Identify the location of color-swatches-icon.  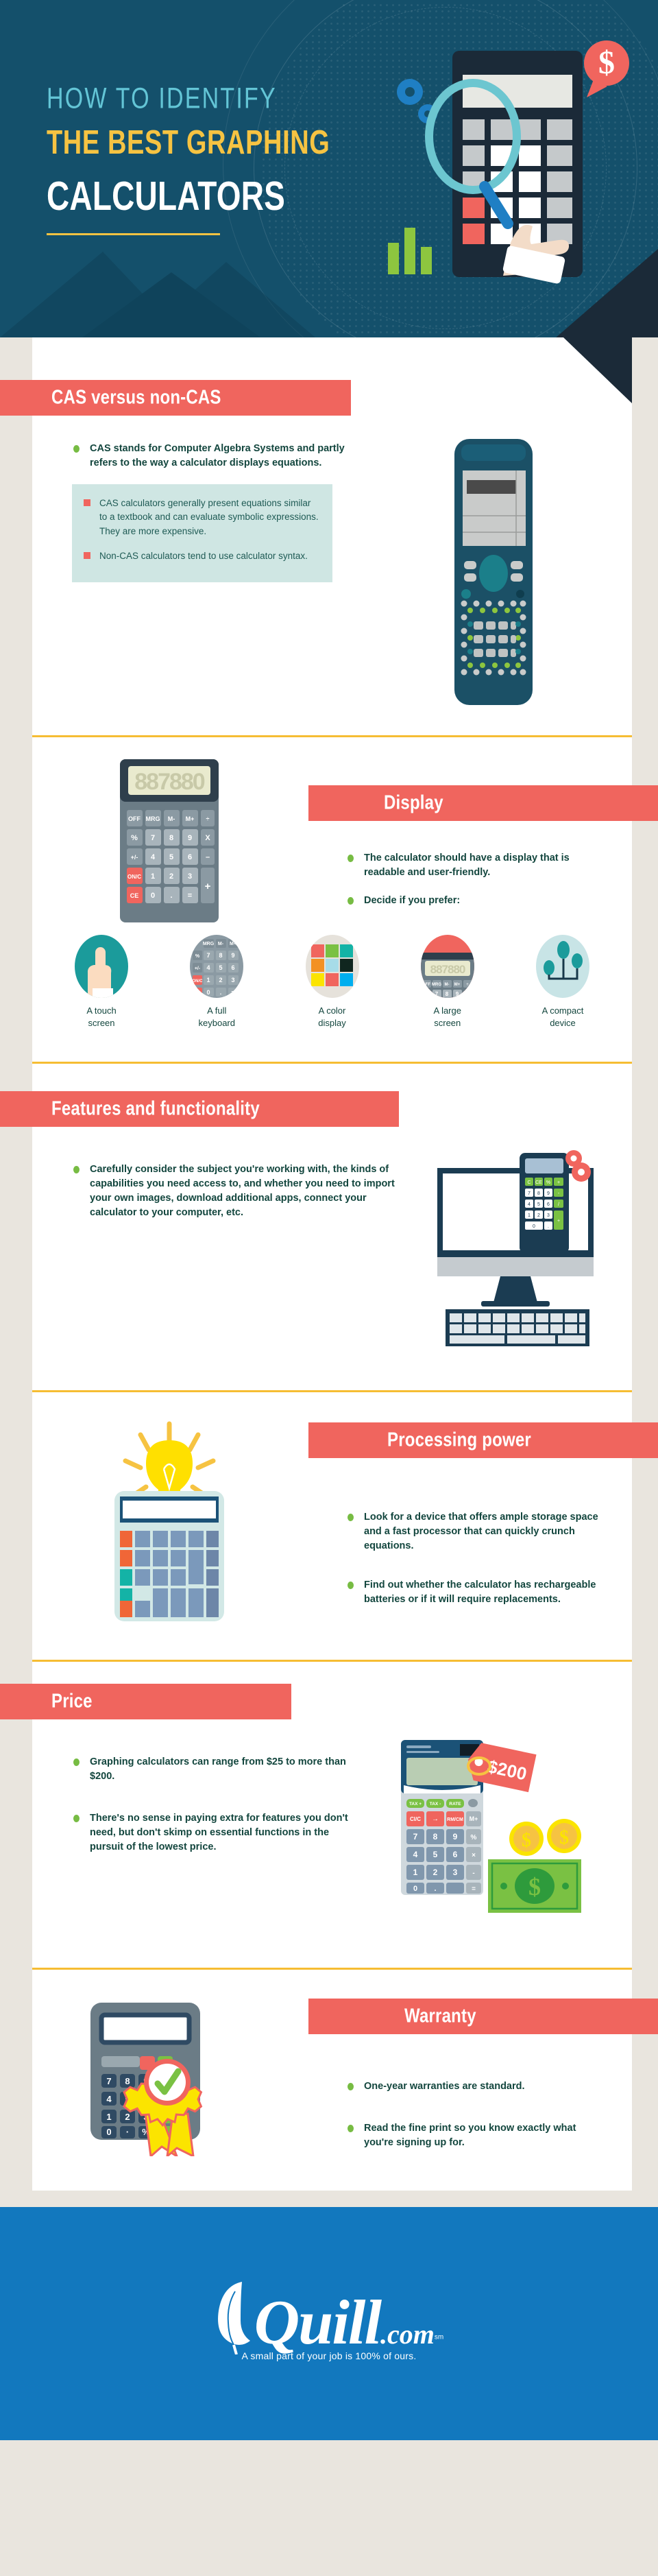
(332, 966).